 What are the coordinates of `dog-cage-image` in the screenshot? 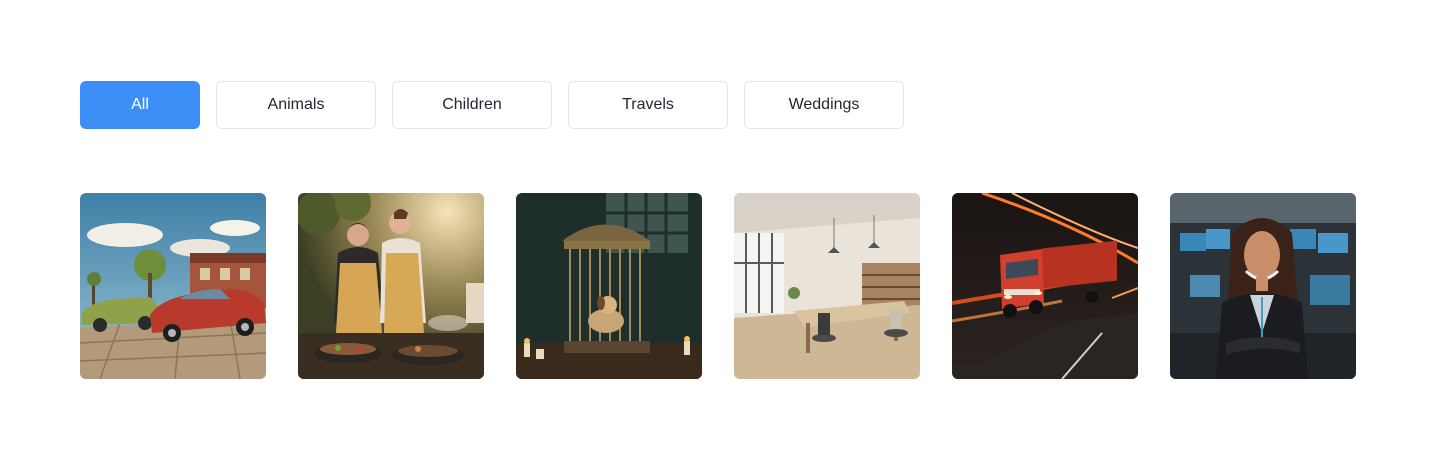 It's located at (609, 286).